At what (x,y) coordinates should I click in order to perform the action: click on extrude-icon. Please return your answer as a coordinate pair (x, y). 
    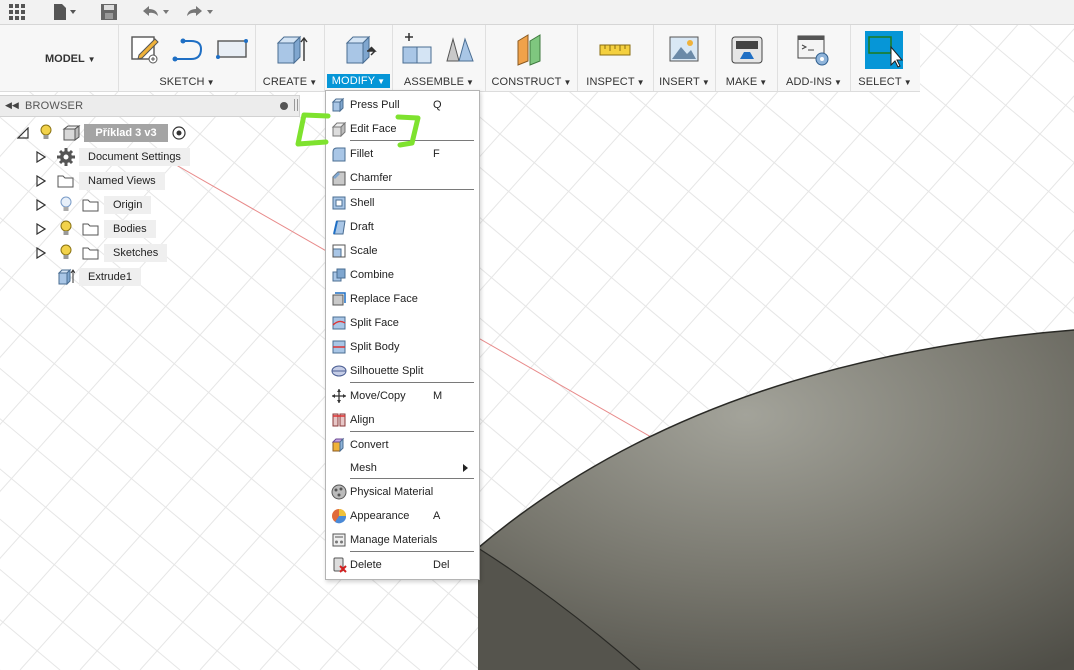
    Looking at the image, I should click on (291, 50).